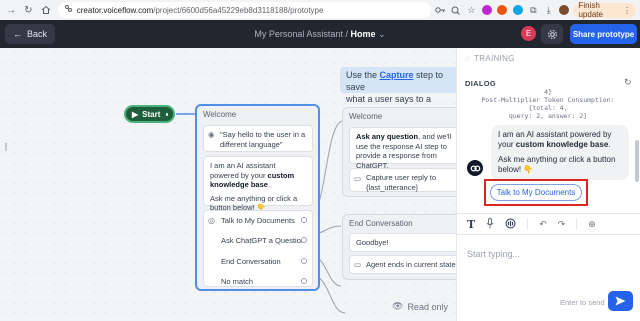  What do you see at coordinates (402, 180) in the screenshot?
I see `capture-step-card: ▭ Capture user reply to {last_utterance}` at bounding box center [402, 180].